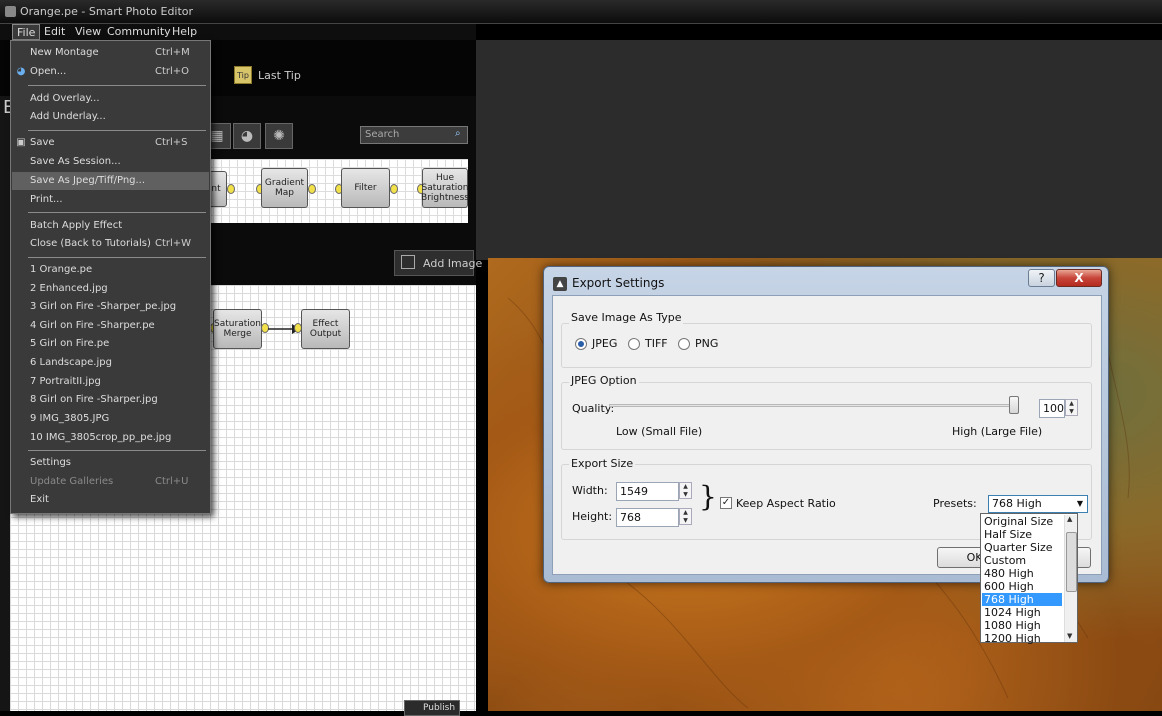  What do you see at coordinates (88, 32) in the screenshot?
I see `menu-view: View` at bounding box center [88, 32].